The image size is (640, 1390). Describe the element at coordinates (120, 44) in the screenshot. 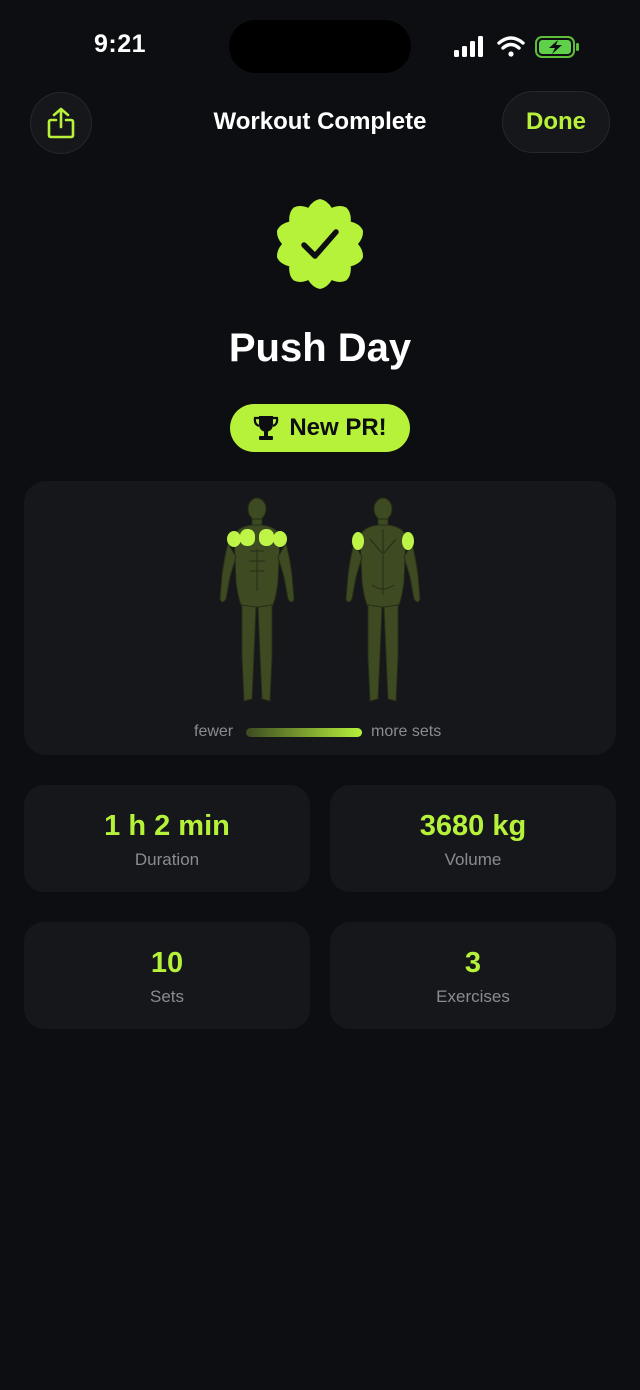

I see `status-time: 9:21` at that location.